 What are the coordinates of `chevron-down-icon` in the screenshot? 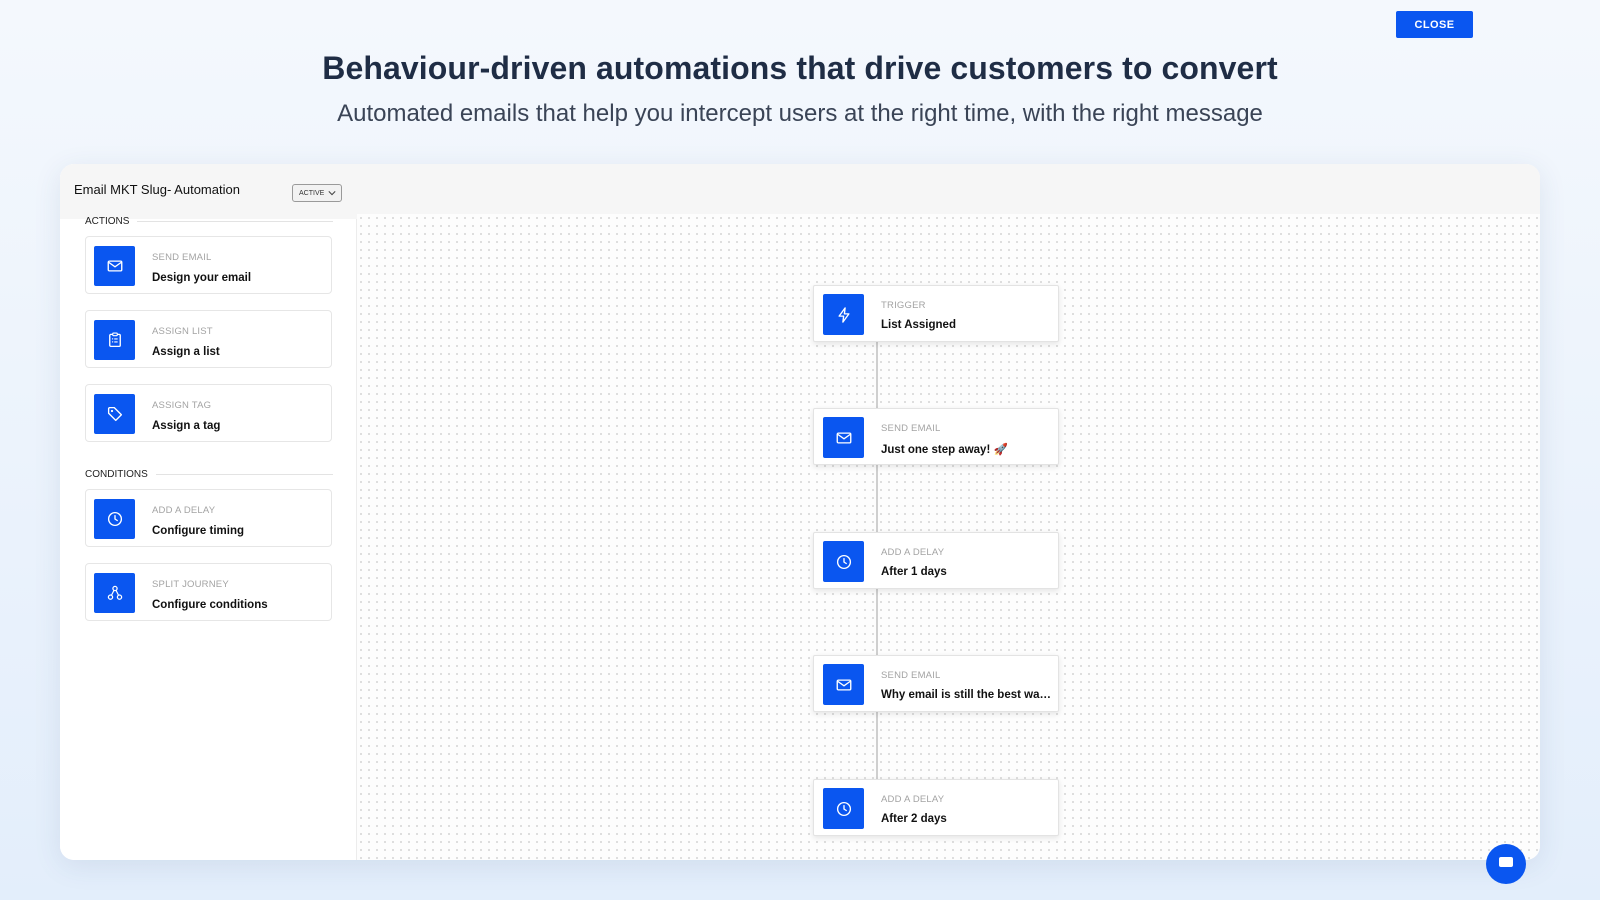 It's located at (332, 193).